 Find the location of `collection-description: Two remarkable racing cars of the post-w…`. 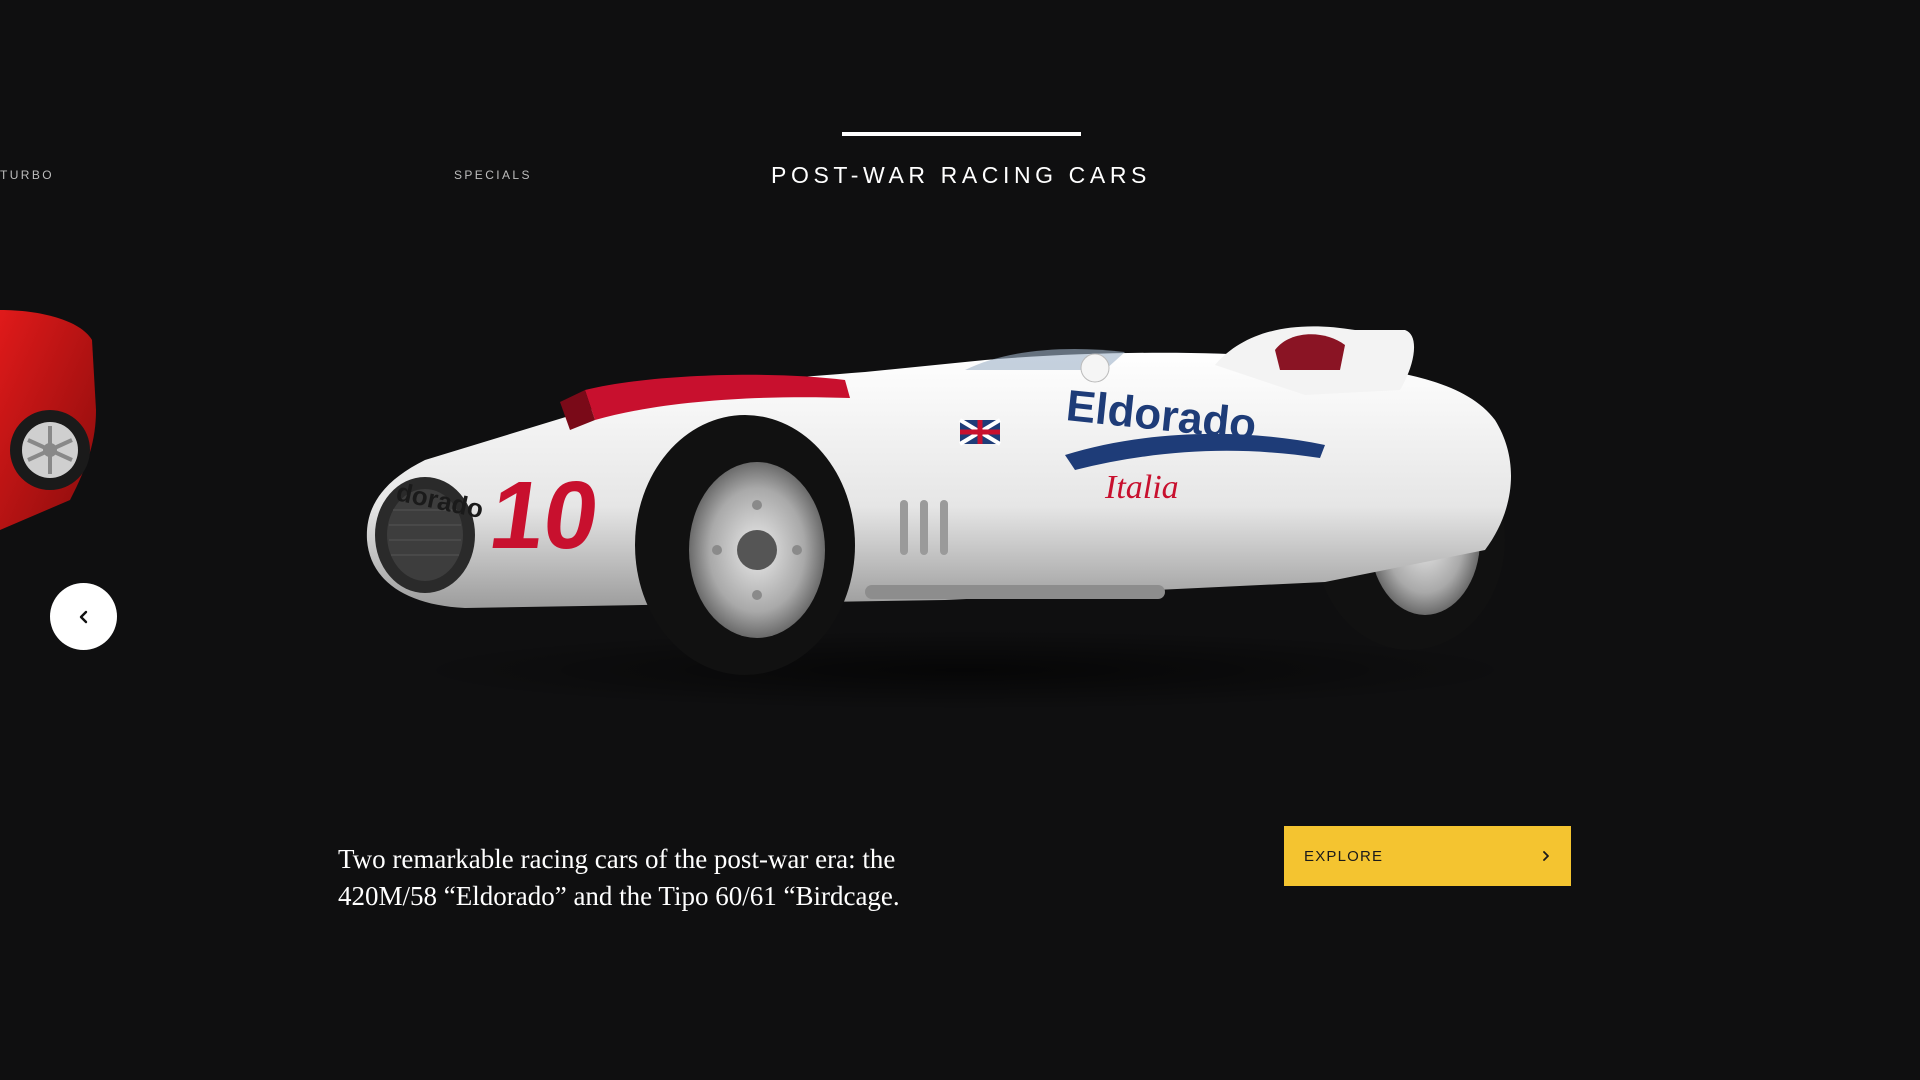

collection-description: Two remarkable racing cars of the post-w… is located at coordinates (619, 877).